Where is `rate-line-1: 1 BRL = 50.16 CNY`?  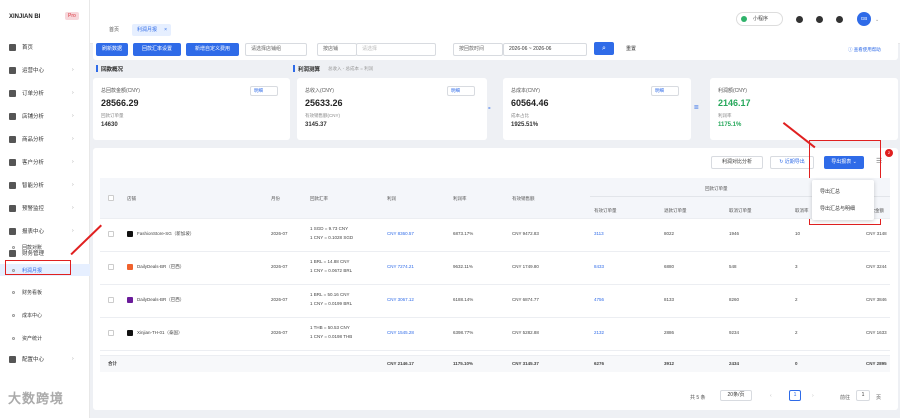
rate-line-1: 1 BRL = 50.16 CNY is located at coordinates (330, 294).